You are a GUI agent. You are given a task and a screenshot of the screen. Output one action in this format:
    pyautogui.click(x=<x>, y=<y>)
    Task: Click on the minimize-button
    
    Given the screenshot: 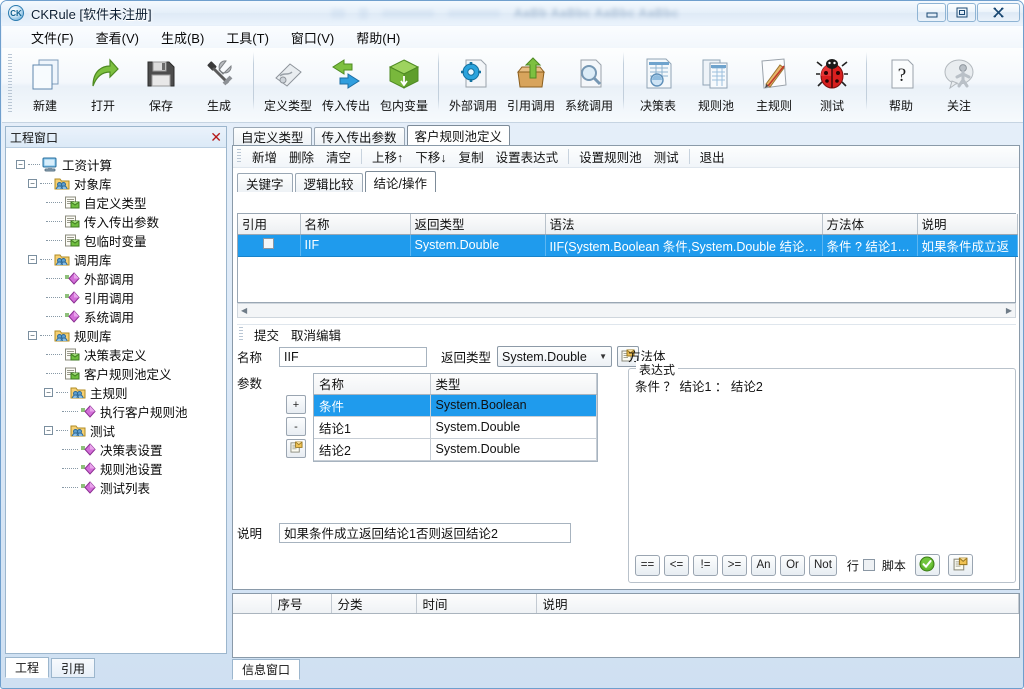 What is the action you would take?
    pyautogui.click(x=931, y=12)
    